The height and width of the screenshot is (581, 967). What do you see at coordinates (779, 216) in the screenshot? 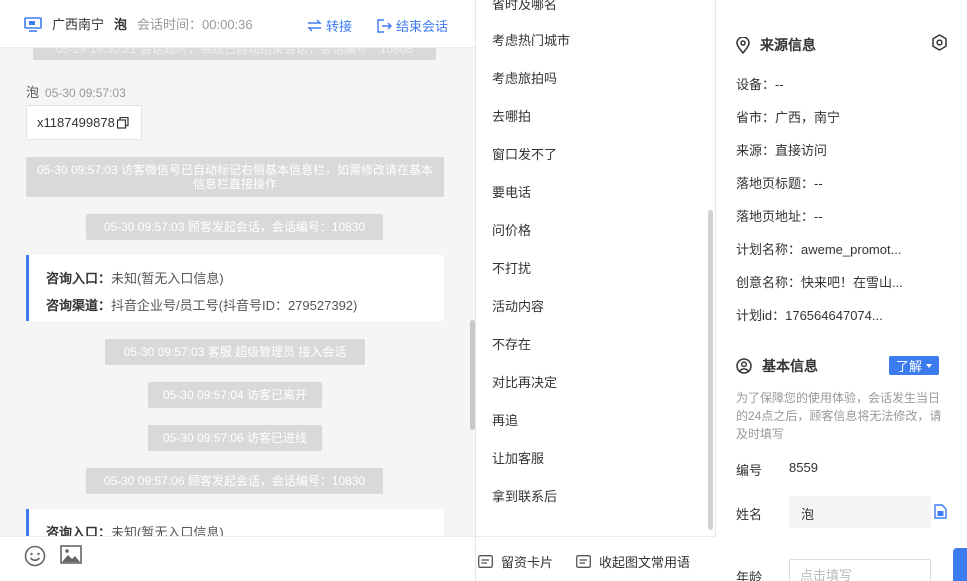
I see `source-landing-url: 落地页地址：--` at bounding box center [779, 216].